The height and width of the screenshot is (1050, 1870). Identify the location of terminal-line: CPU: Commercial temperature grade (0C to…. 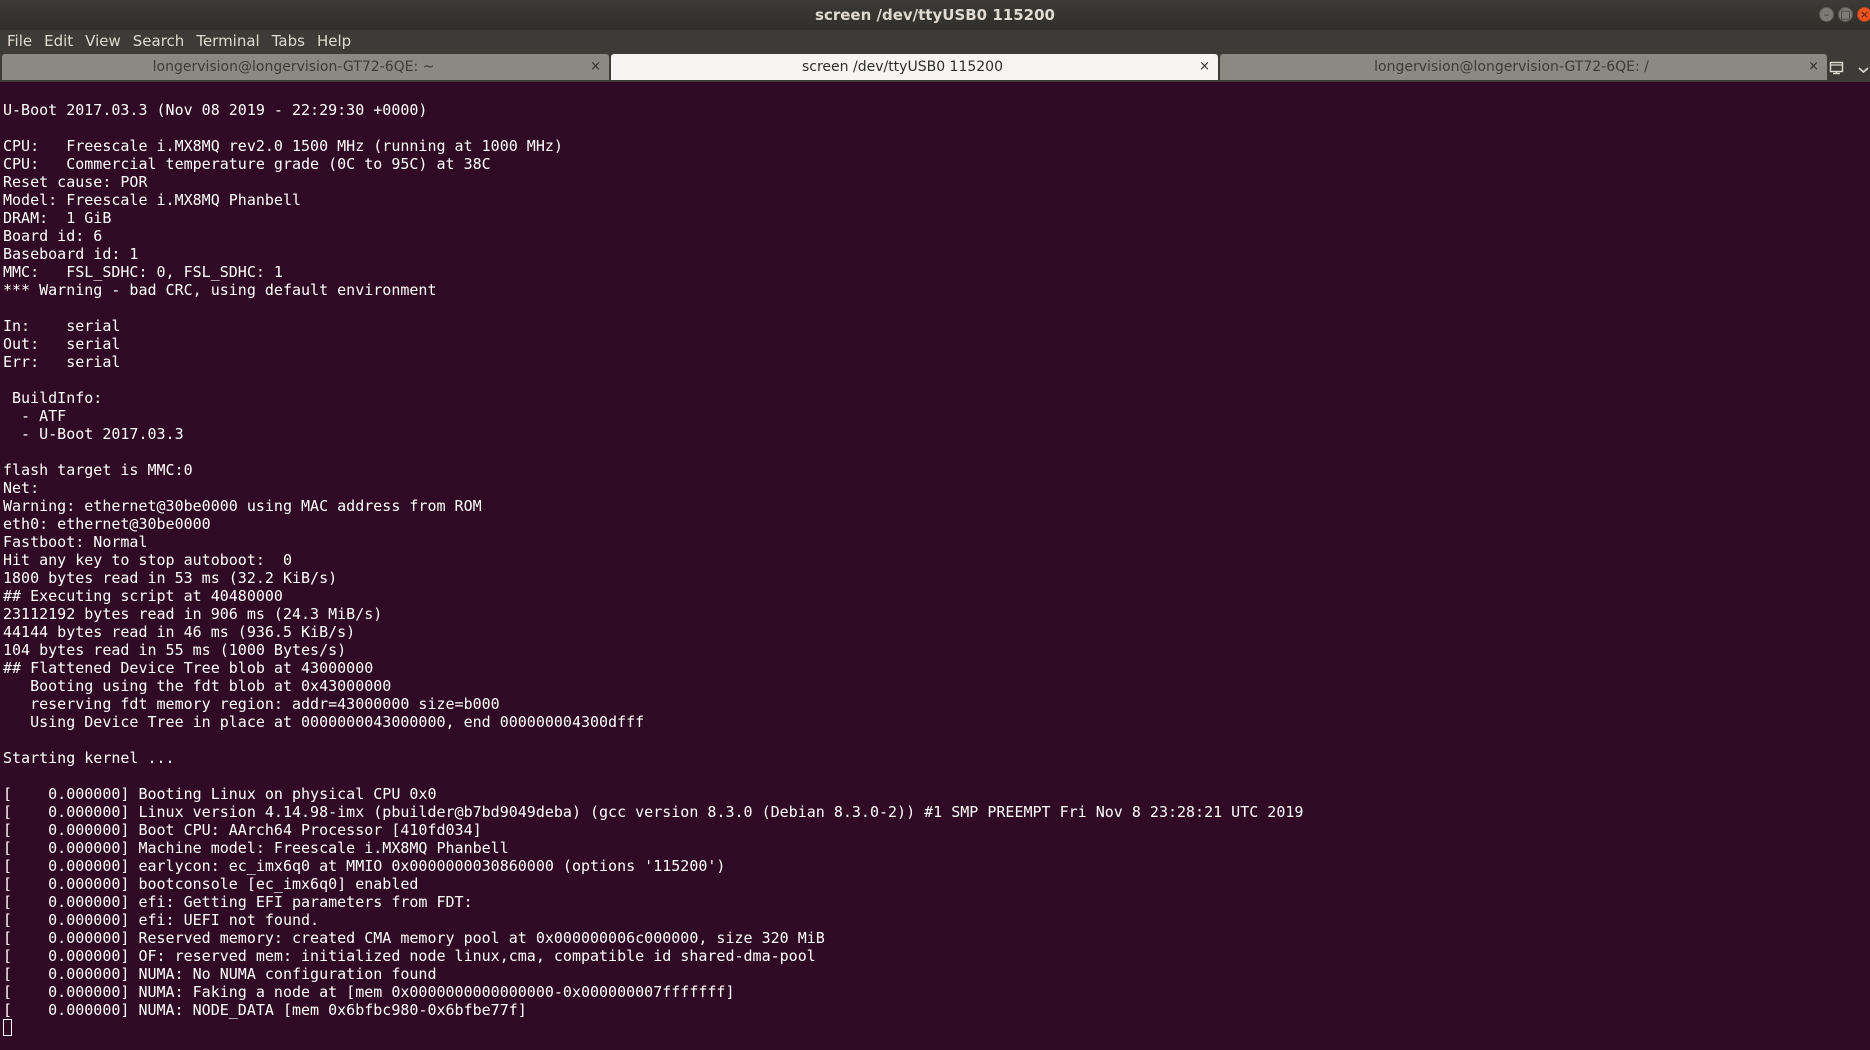
(247, 164).